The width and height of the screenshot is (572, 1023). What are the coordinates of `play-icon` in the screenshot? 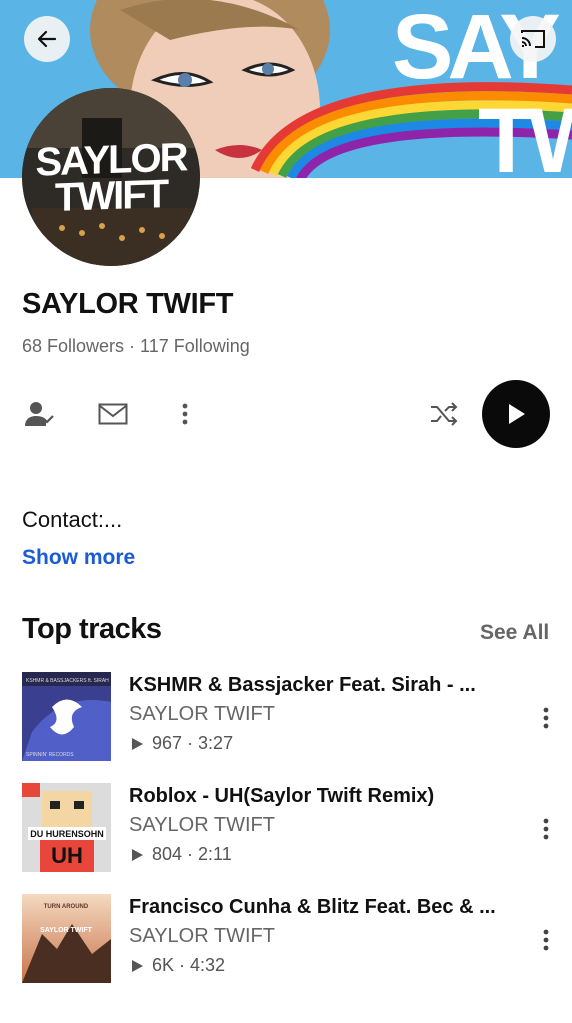 It's located at (517, 414).